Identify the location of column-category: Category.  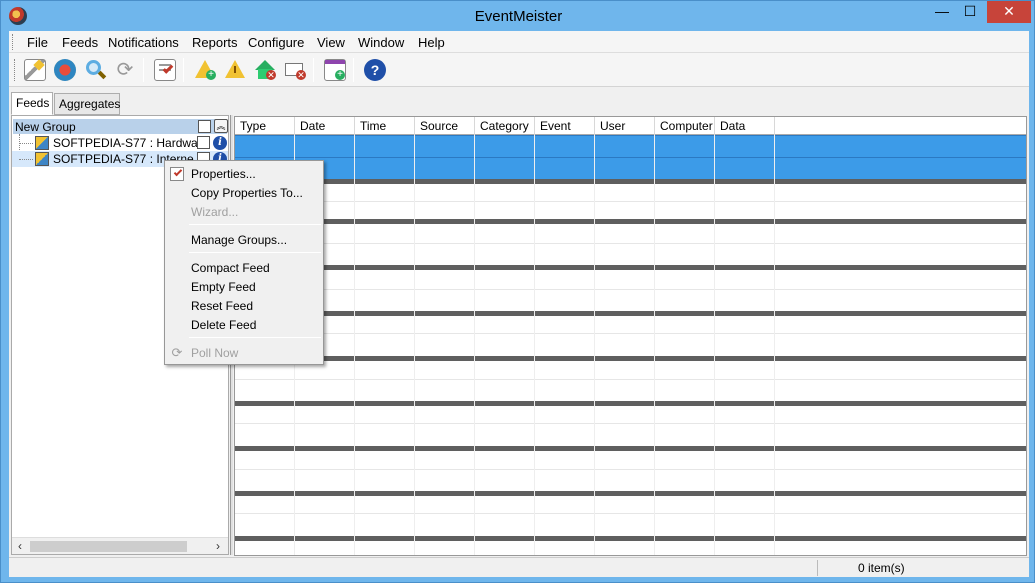
(505, 126).